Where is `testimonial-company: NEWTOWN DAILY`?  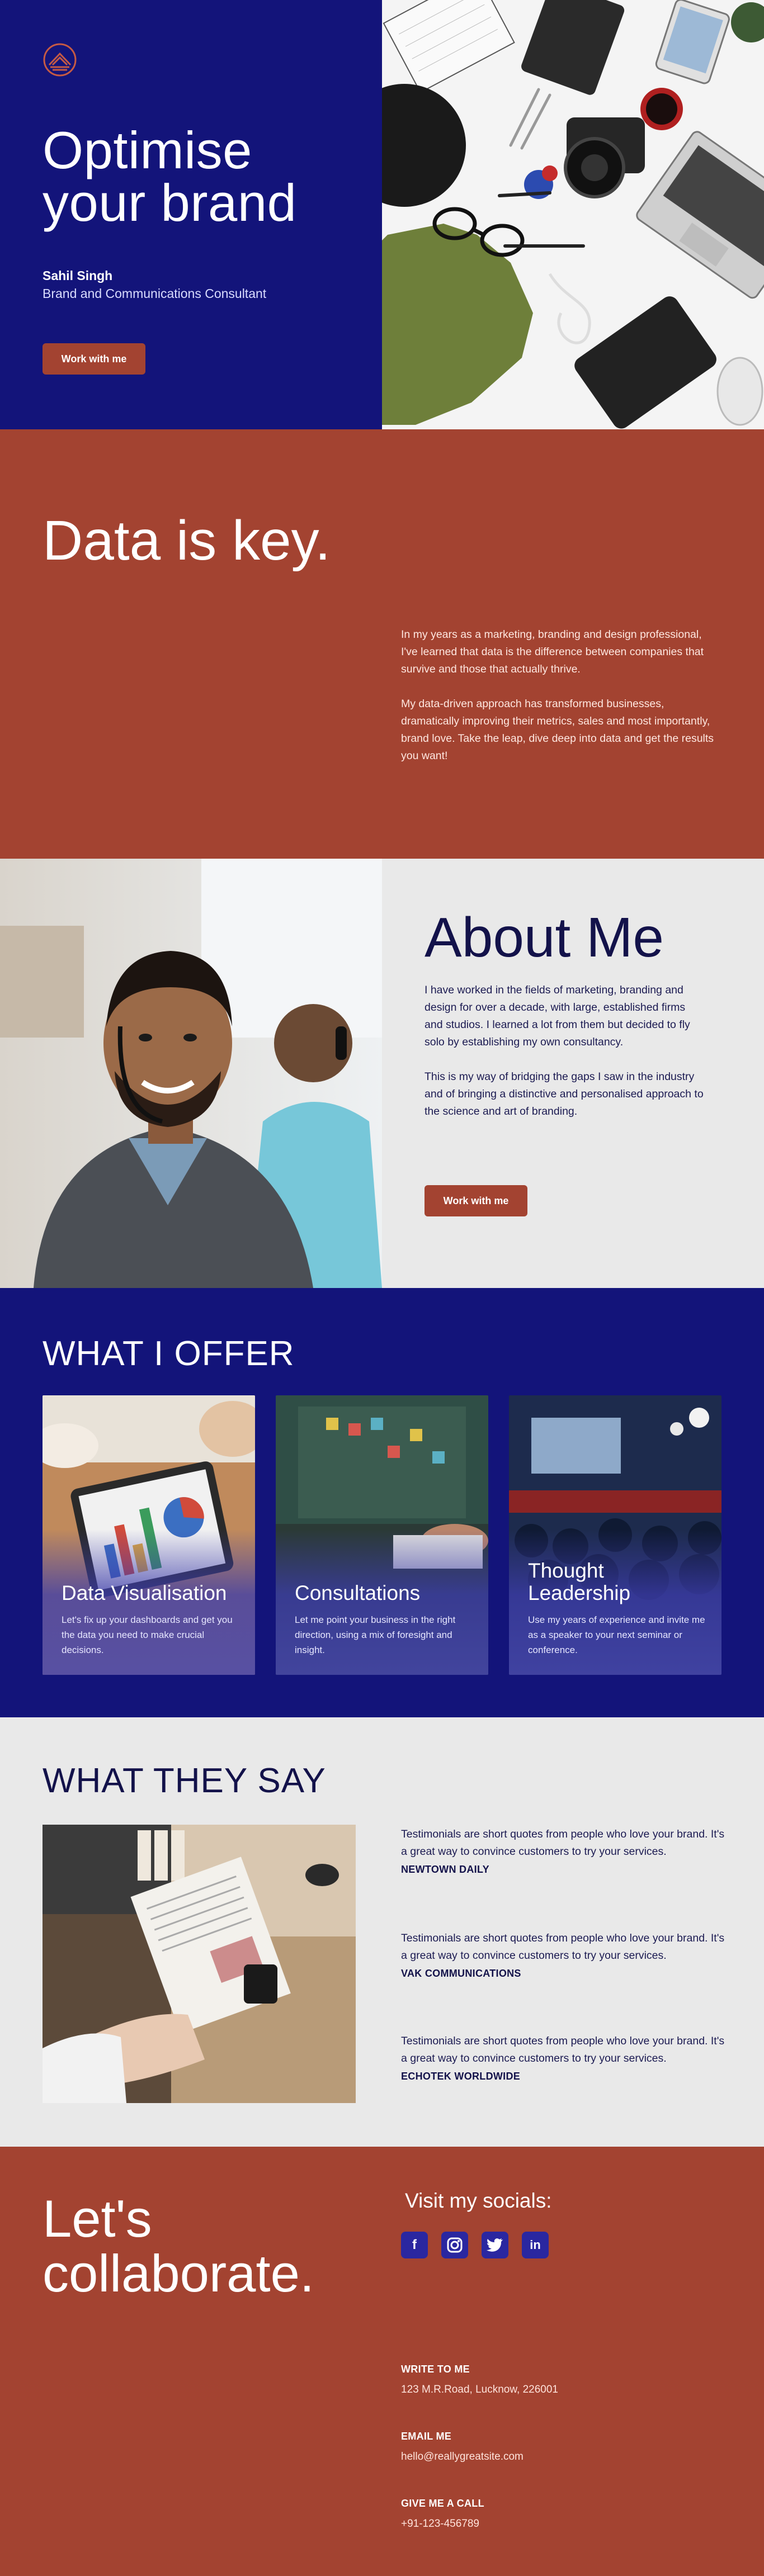
testimonial-company: NEWTOWN DAILY is located at coordinates (445, 1869).